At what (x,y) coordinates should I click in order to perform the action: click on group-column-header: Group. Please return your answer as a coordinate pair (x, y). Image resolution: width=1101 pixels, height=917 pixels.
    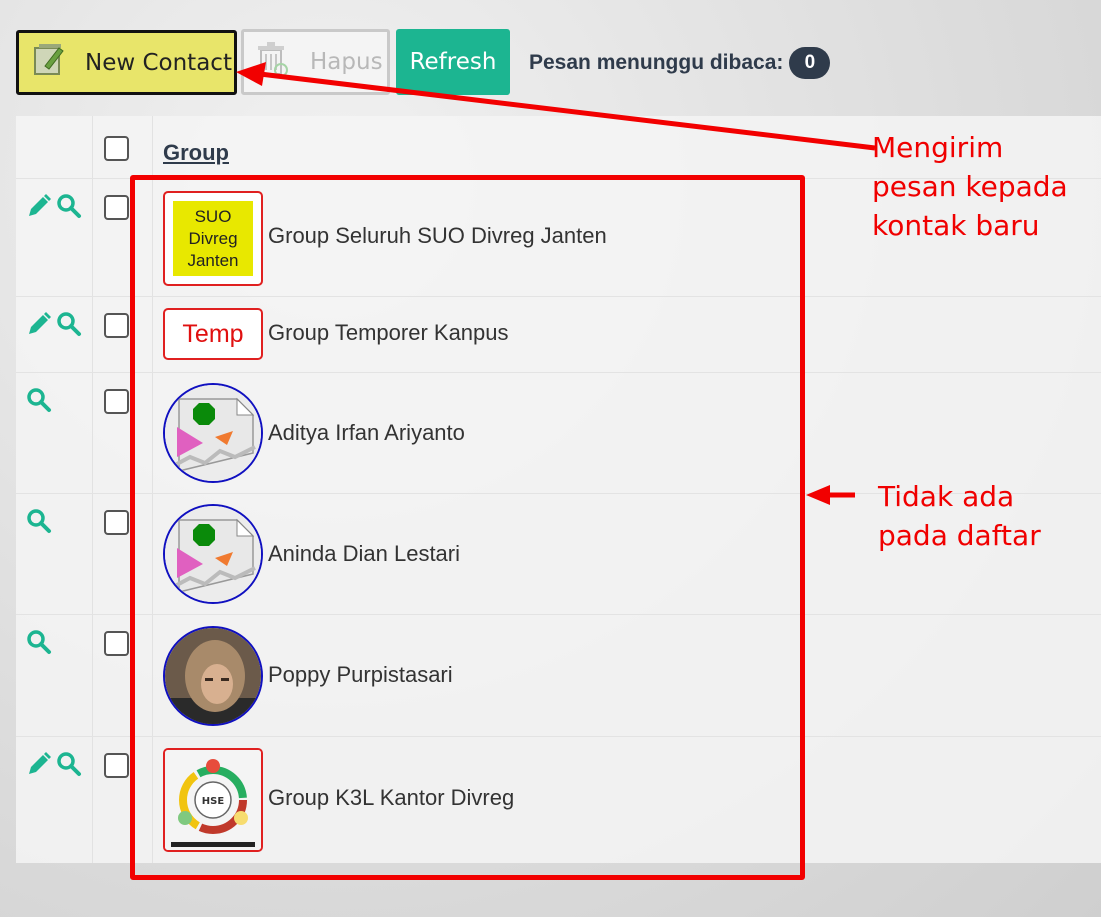
    Looking at the image, I should click on (196, 153).